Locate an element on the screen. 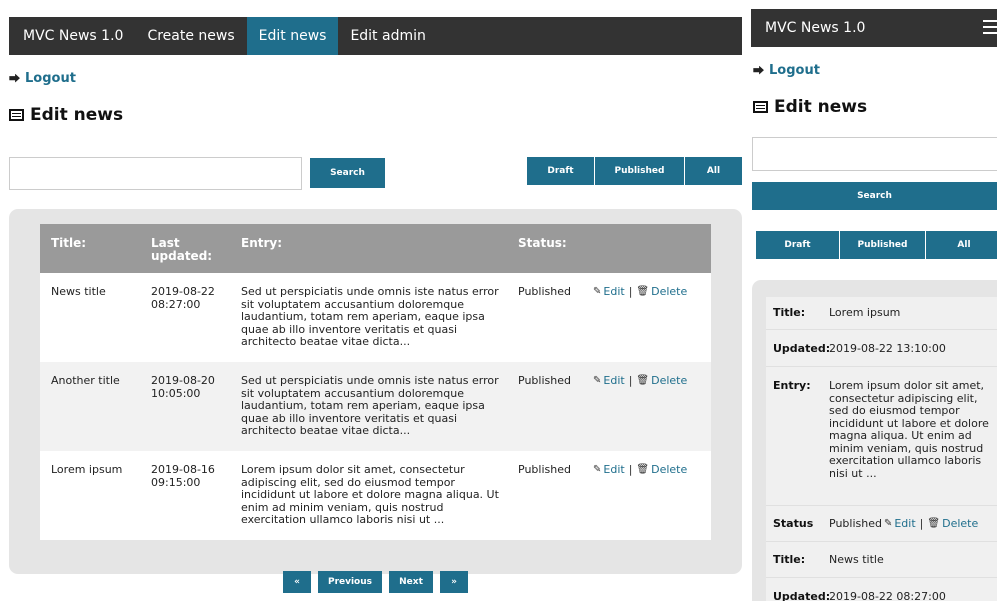 The image size is (997, 601). card-title-row: Title: News title is located at coordinates (881, 560).